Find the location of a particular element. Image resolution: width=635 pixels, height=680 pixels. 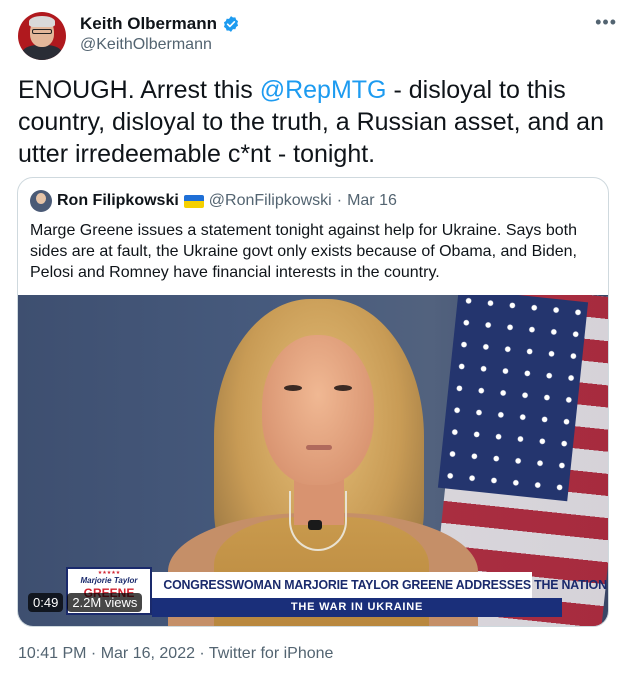

quoted-tweet-header: Ron Filipkowski @RonFilipkowski · Mar 16 is located at coordinates (213, 201).